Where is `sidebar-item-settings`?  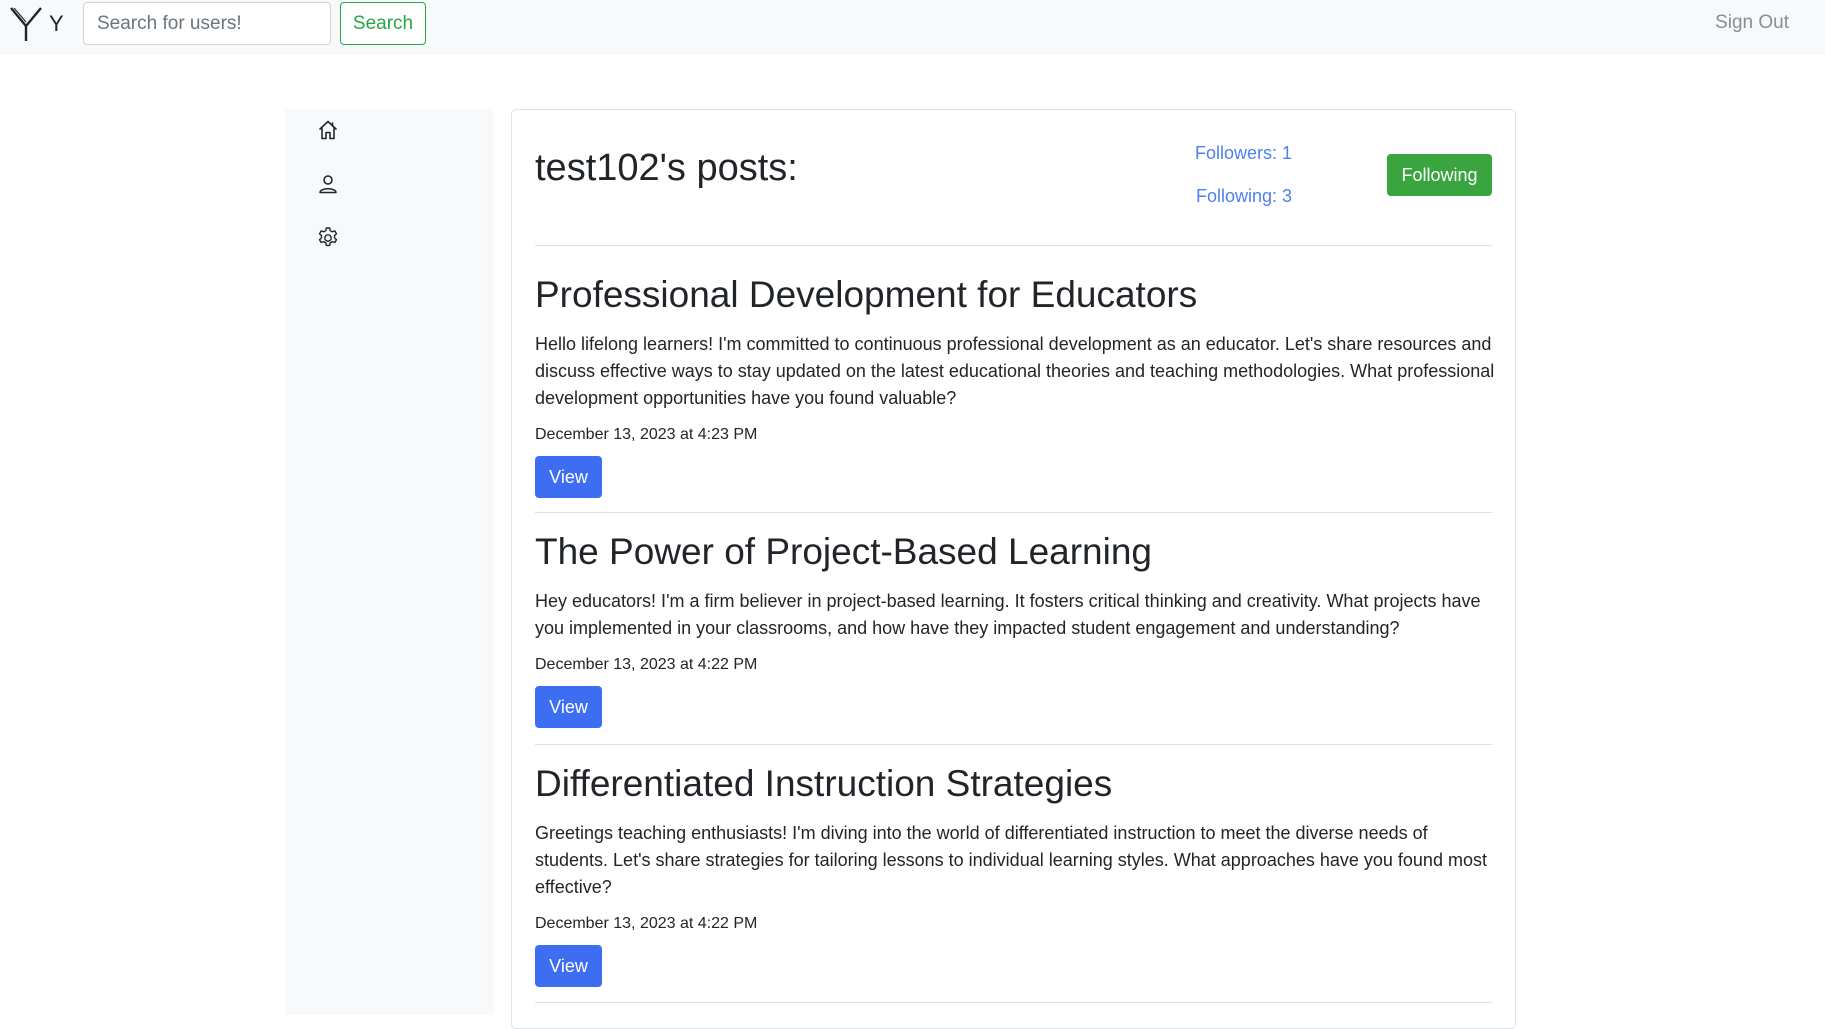 sidebar-item-settings is located at coordinates (328, 238).